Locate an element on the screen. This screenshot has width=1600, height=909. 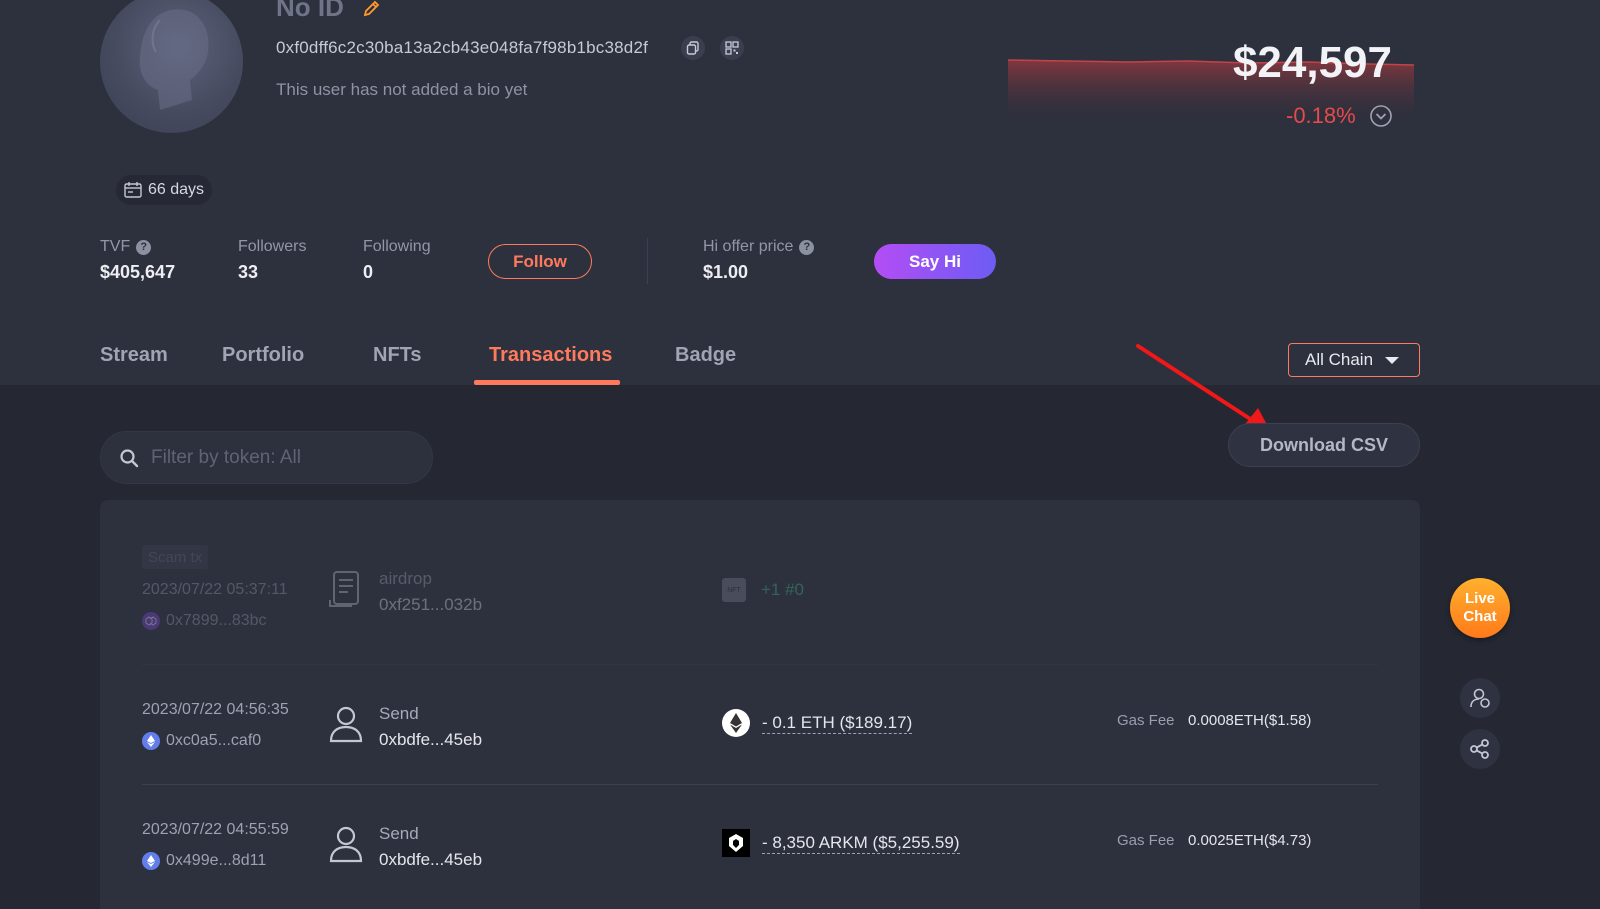
search-input is located at coordinates (281, 457).